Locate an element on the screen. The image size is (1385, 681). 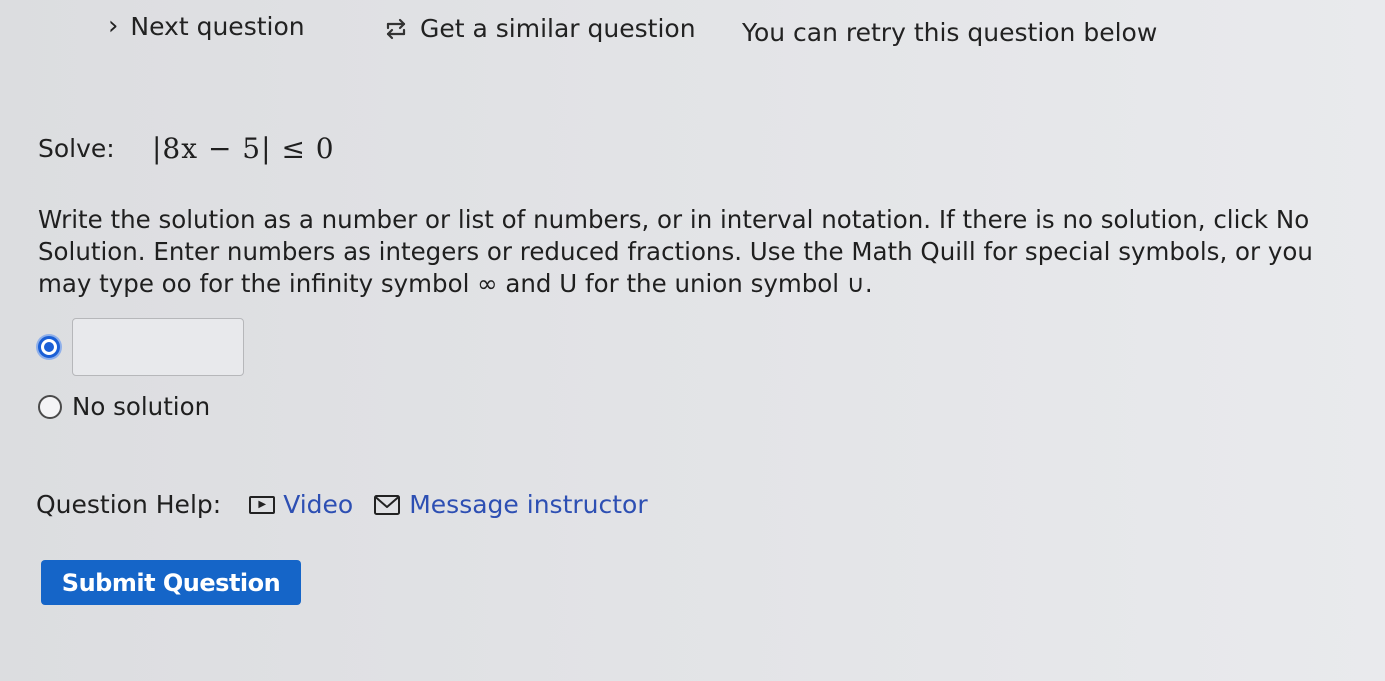
envelope-icon is located at coordinates (387, 504).